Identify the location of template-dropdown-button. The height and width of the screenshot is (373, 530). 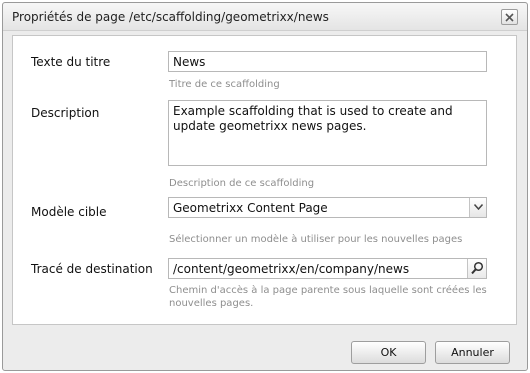
(477, 207).